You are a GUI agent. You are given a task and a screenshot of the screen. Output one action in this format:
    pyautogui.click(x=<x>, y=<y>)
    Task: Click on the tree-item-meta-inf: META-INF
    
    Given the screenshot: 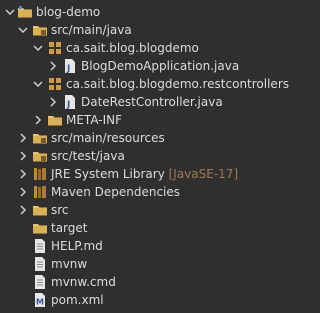 What is the action you would take?
    pyautogui.click(x=158, y=120)
    